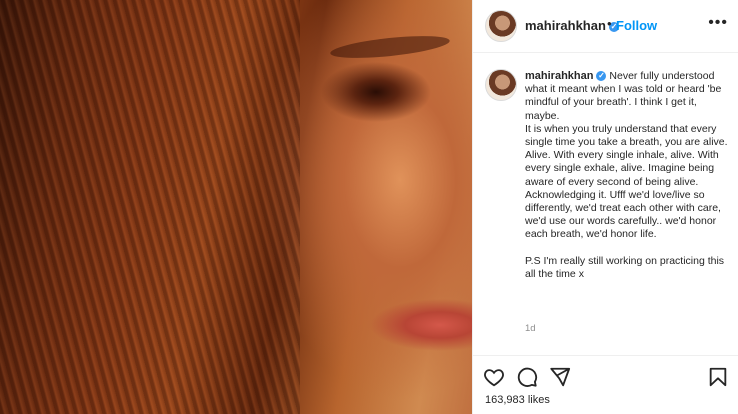 The image size is (738, 414). I want to click on post-header: mahirahkhan ✓ • Follow •••, so click(605, 26).